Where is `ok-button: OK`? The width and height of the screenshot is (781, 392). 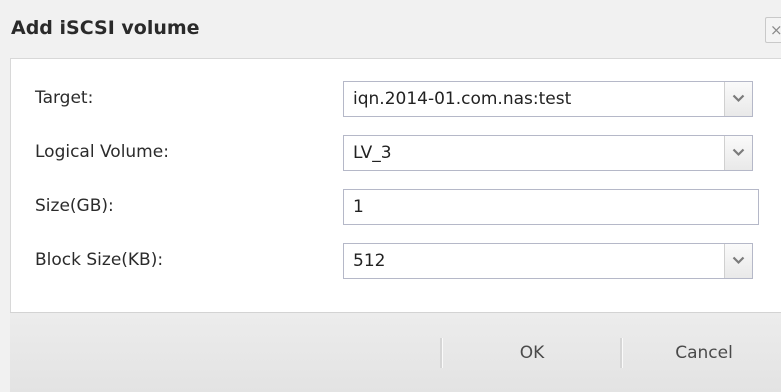 ok-button: OK is located at coordinates (532, 353).